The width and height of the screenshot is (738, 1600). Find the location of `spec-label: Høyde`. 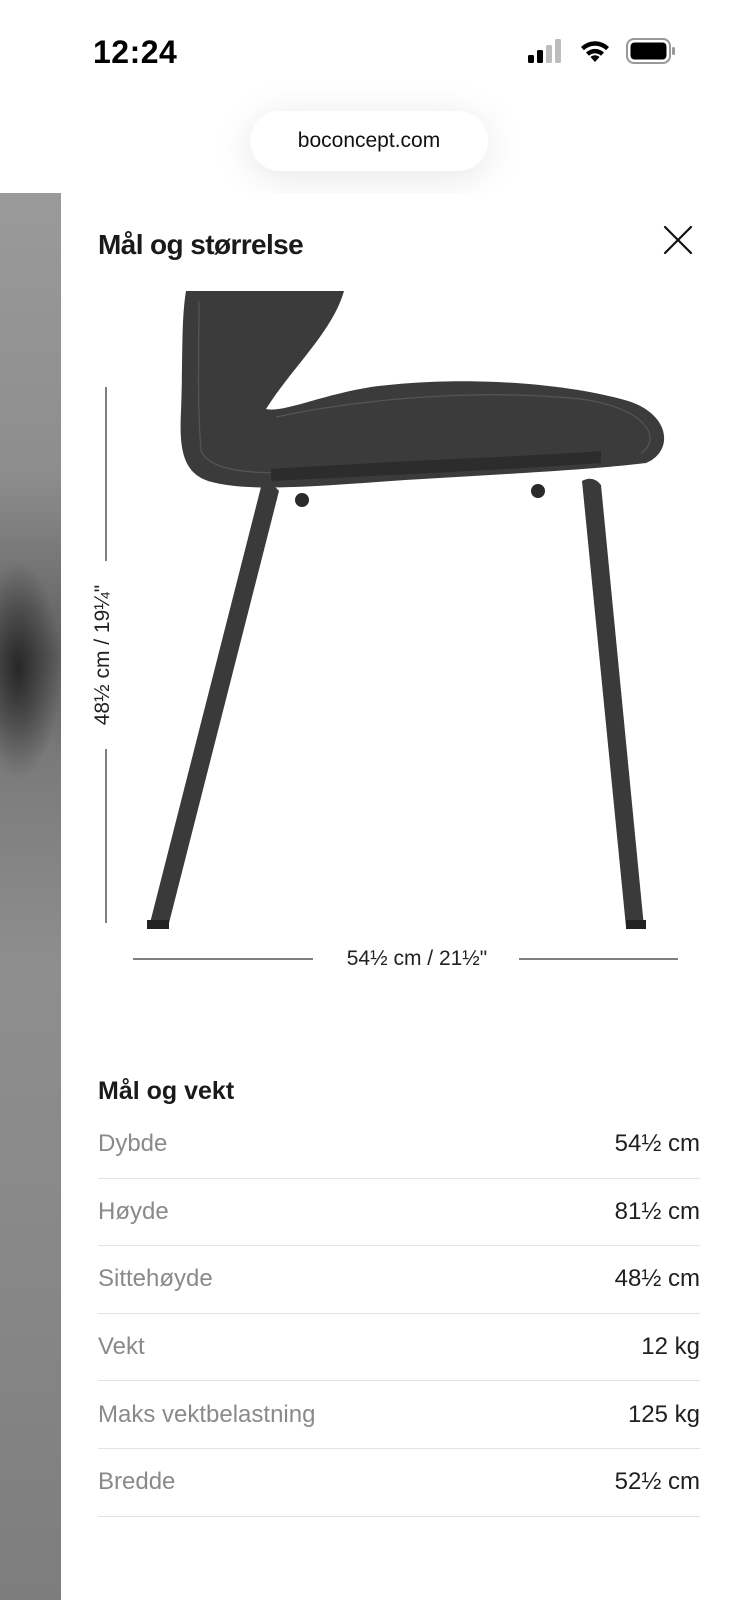

spec-label: Høyde is located at coordinates (133, 1211).